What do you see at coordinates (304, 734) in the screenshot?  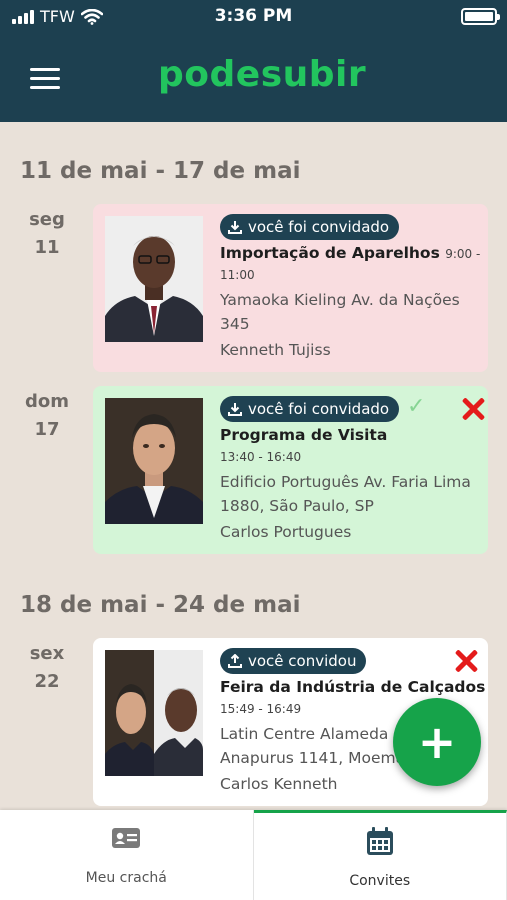 I see `event-address-line1: Latin Centre Alameda` at bounding box center [304, 734].